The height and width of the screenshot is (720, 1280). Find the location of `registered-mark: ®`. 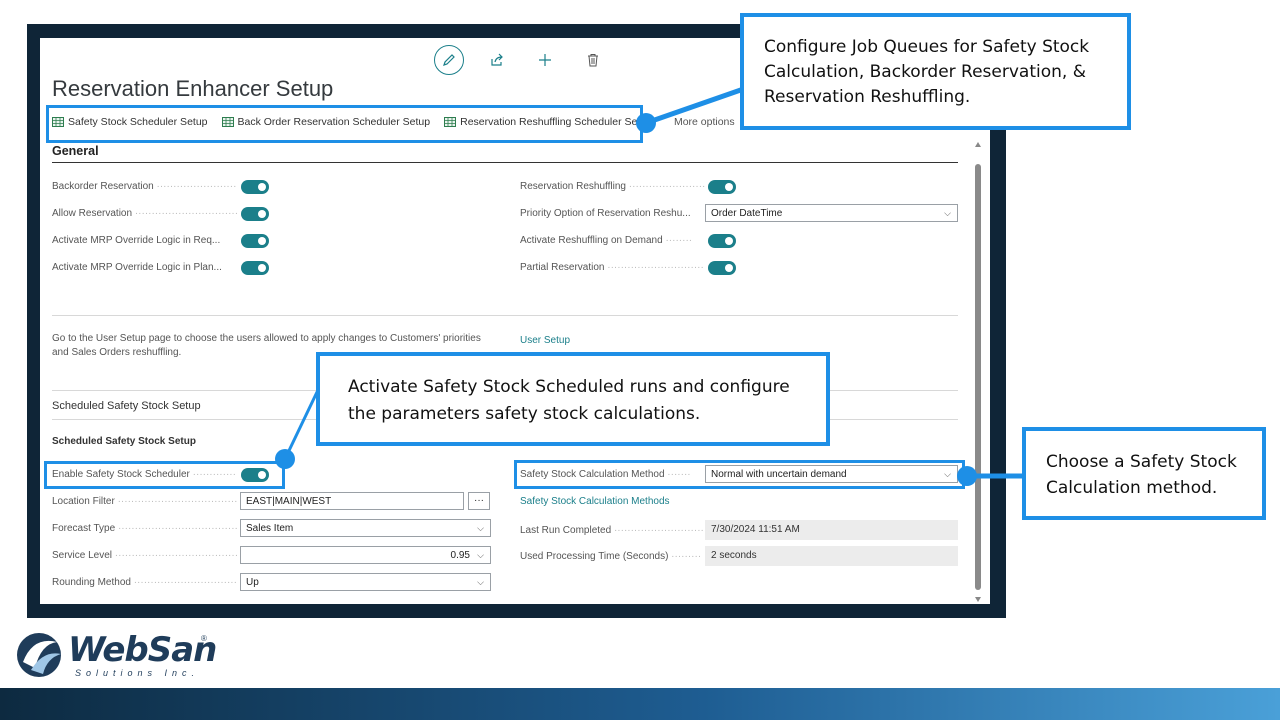

registered-mark: ® is located at coordinates (204, 638).